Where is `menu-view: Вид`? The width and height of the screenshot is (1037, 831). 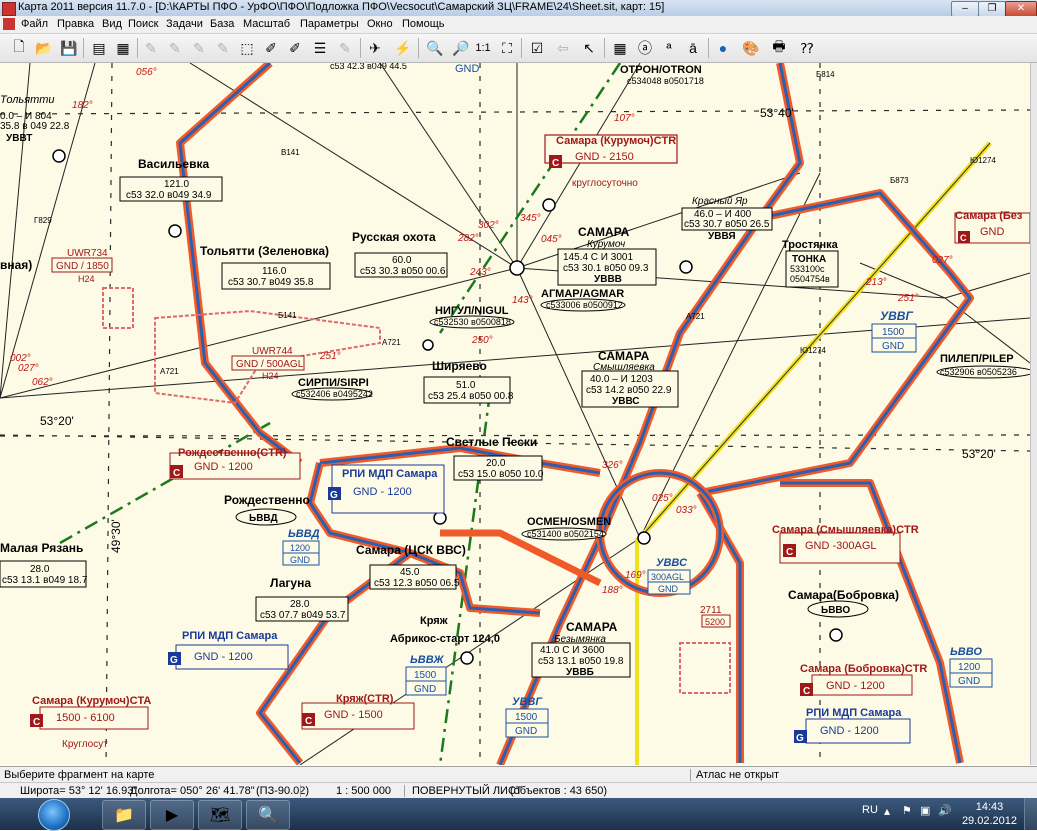 menu-view: Вид is located at coordinates (112, 24).